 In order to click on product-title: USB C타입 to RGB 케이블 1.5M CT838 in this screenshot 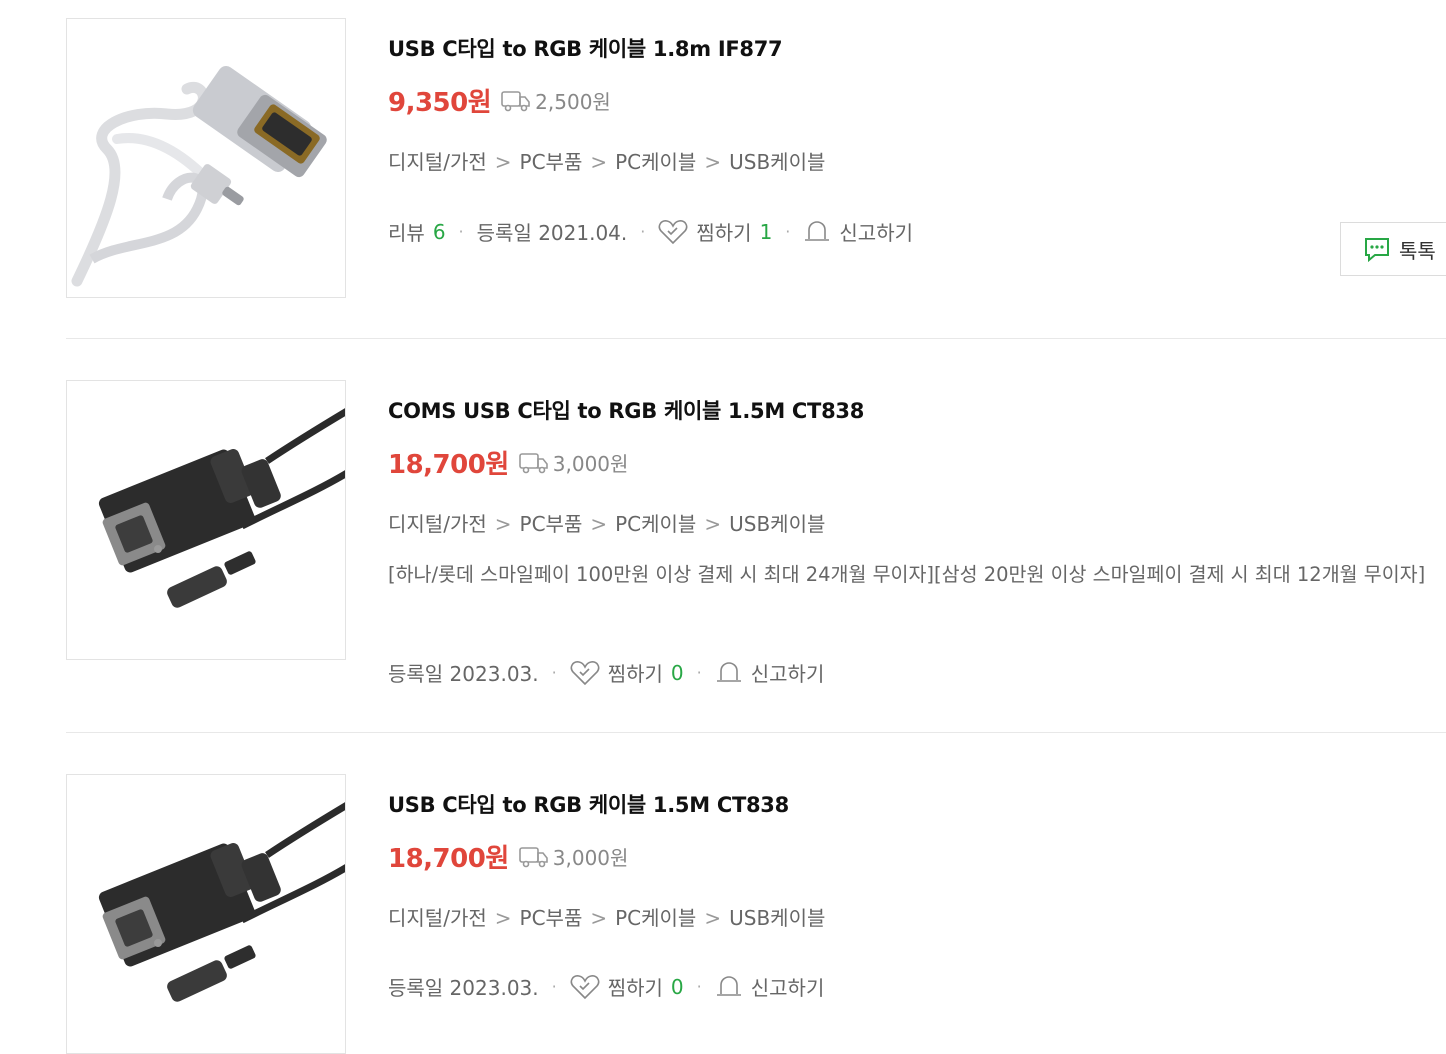, I will do `click(588, 804)`.